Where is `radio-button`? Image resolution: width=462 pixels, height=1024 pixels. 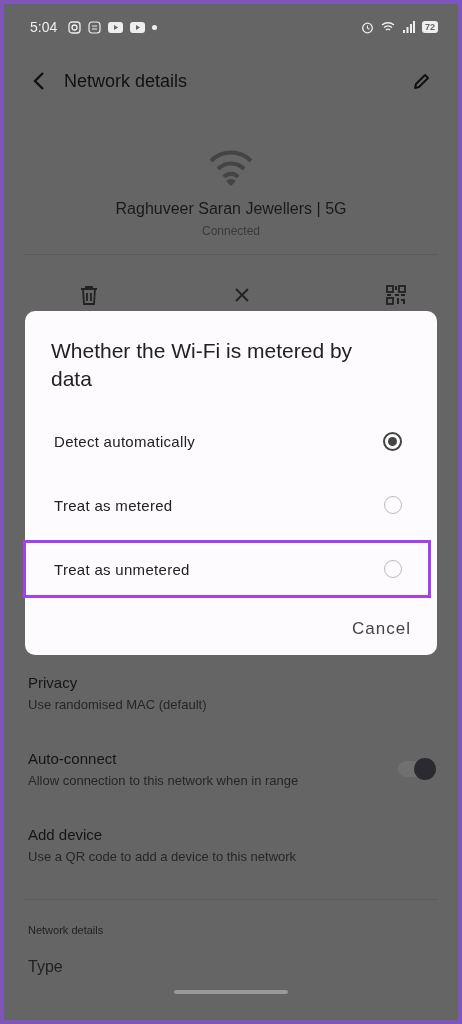 radio-button is located at coordinates (392, 441).